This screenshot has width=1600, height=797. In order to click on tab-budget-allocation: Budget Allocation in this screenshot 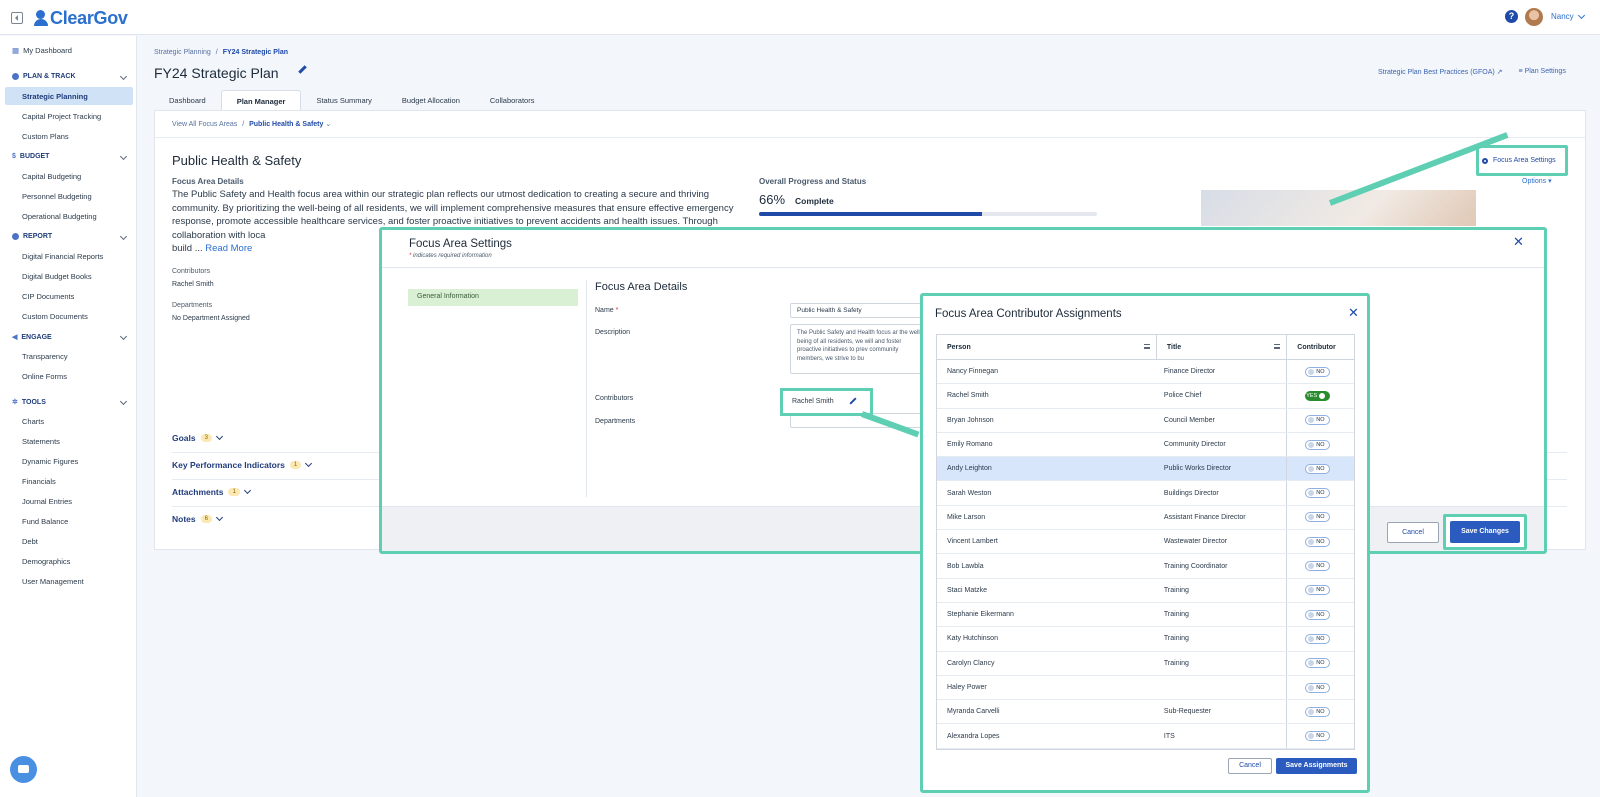, I will do `click(431, 100)`.